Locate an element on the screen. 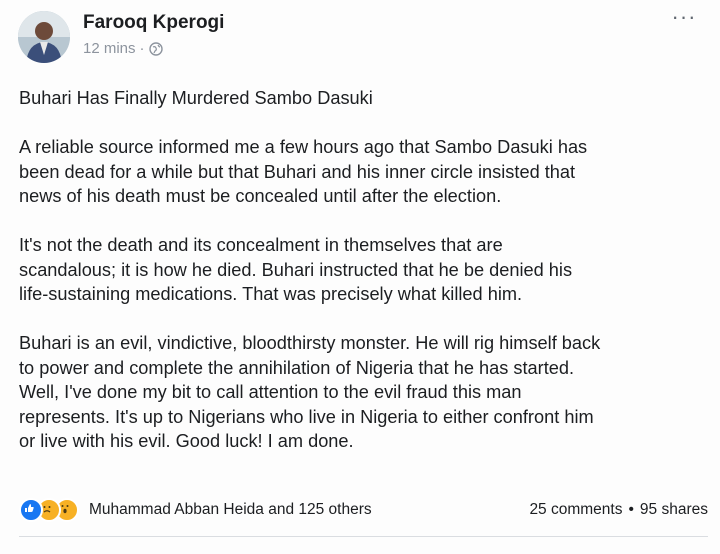 This screenshot has height=554, width=720. post-time: 12 mins is located at coordinates (109, 48).